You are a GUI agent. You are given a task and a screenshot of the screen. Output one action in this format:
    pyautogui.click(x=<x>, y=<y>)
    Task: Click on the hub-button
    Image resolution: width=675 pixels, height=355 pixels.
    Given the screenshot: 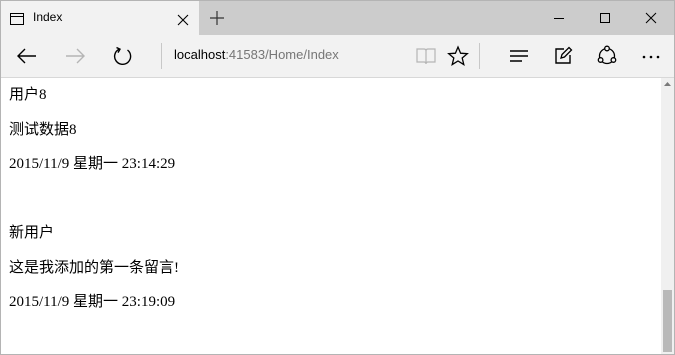 What is the action you would take?
    pyautogui.click(x=518, y=56)
    